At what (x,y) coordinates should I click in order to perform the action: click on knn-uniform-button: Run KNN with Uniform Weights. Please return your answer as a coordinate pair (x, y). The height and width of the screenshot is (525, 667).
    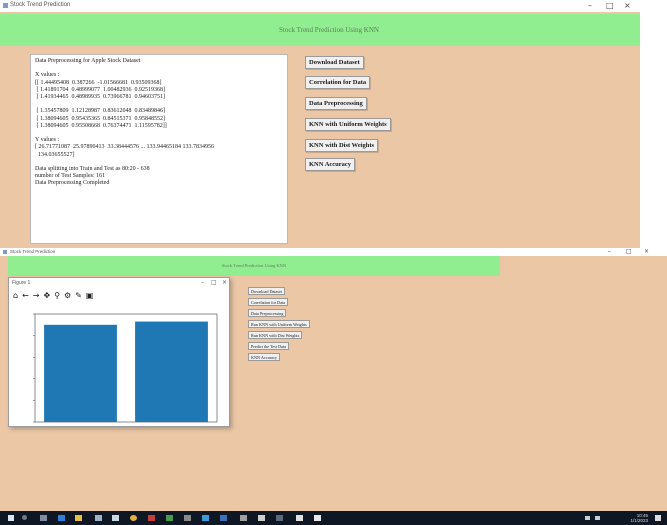
    Looking at the image, I should click on (279, 324).